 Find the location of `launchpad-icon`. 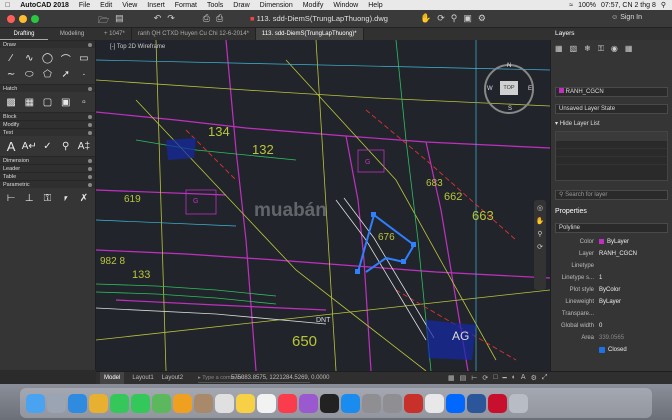

launchpad-icon is located at coordinates (56, 403).